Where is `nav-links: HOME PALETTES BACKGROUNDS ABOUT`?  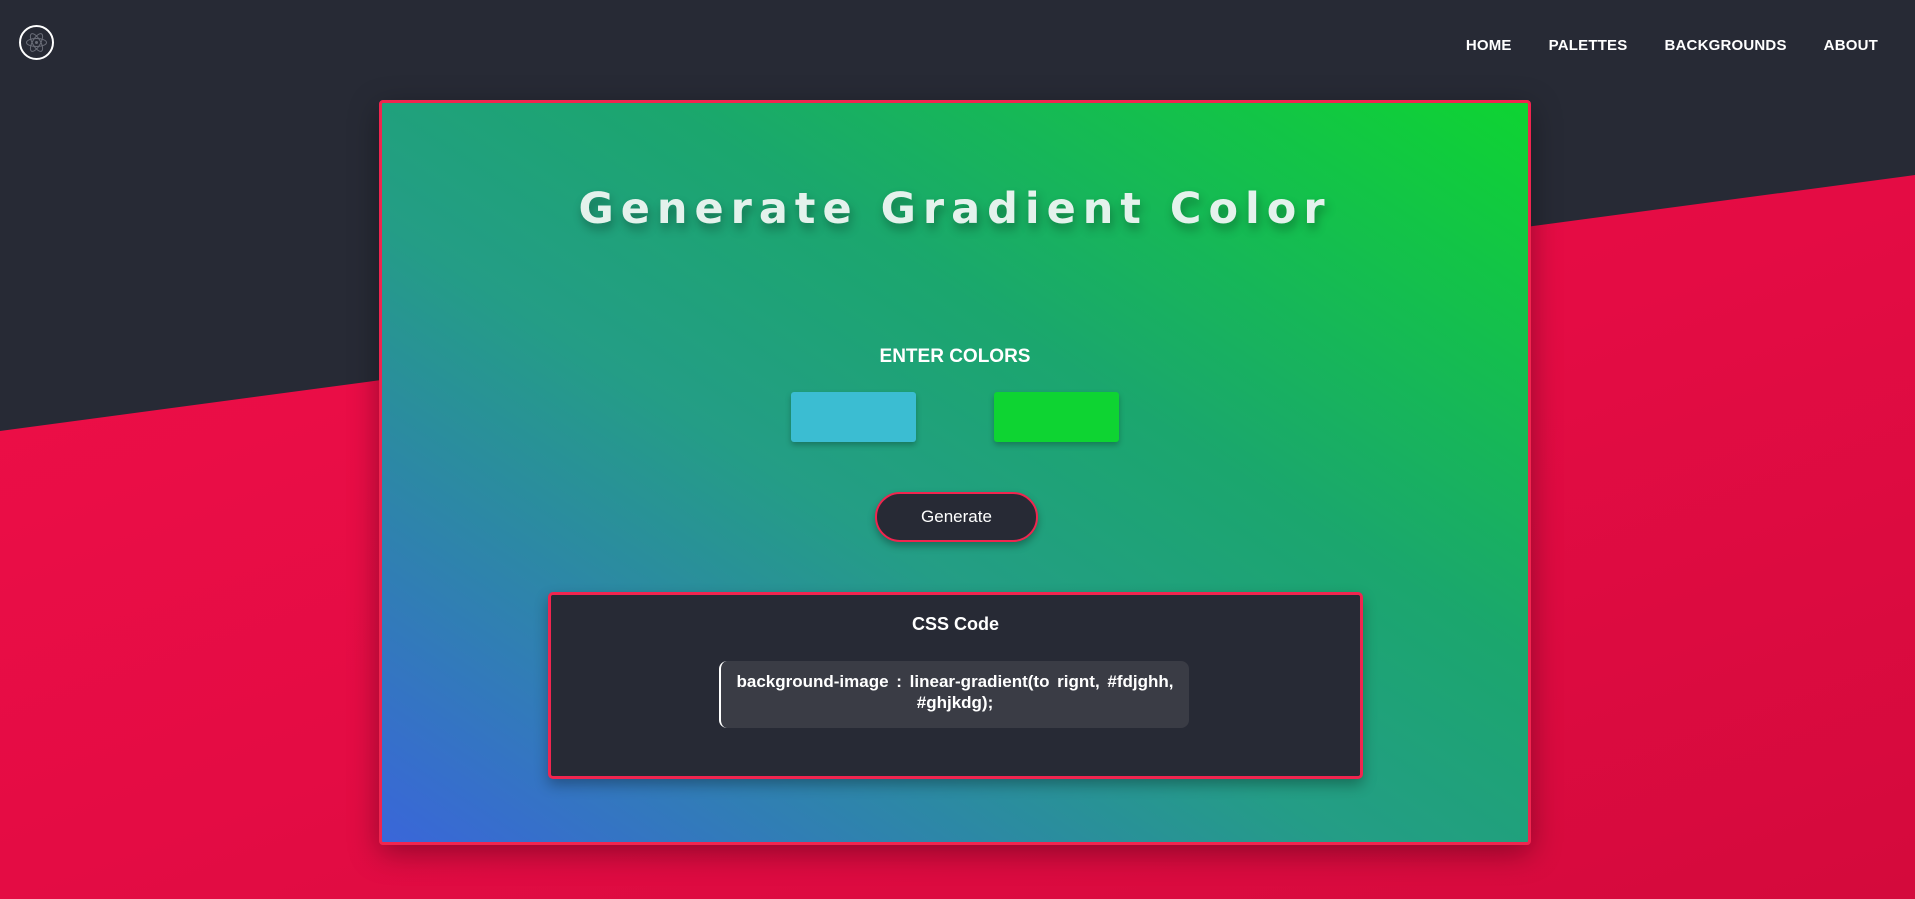
nav-links: HOME PALETTES BACKGROUNDS ABOUT is located at coordinates (1690, 46).